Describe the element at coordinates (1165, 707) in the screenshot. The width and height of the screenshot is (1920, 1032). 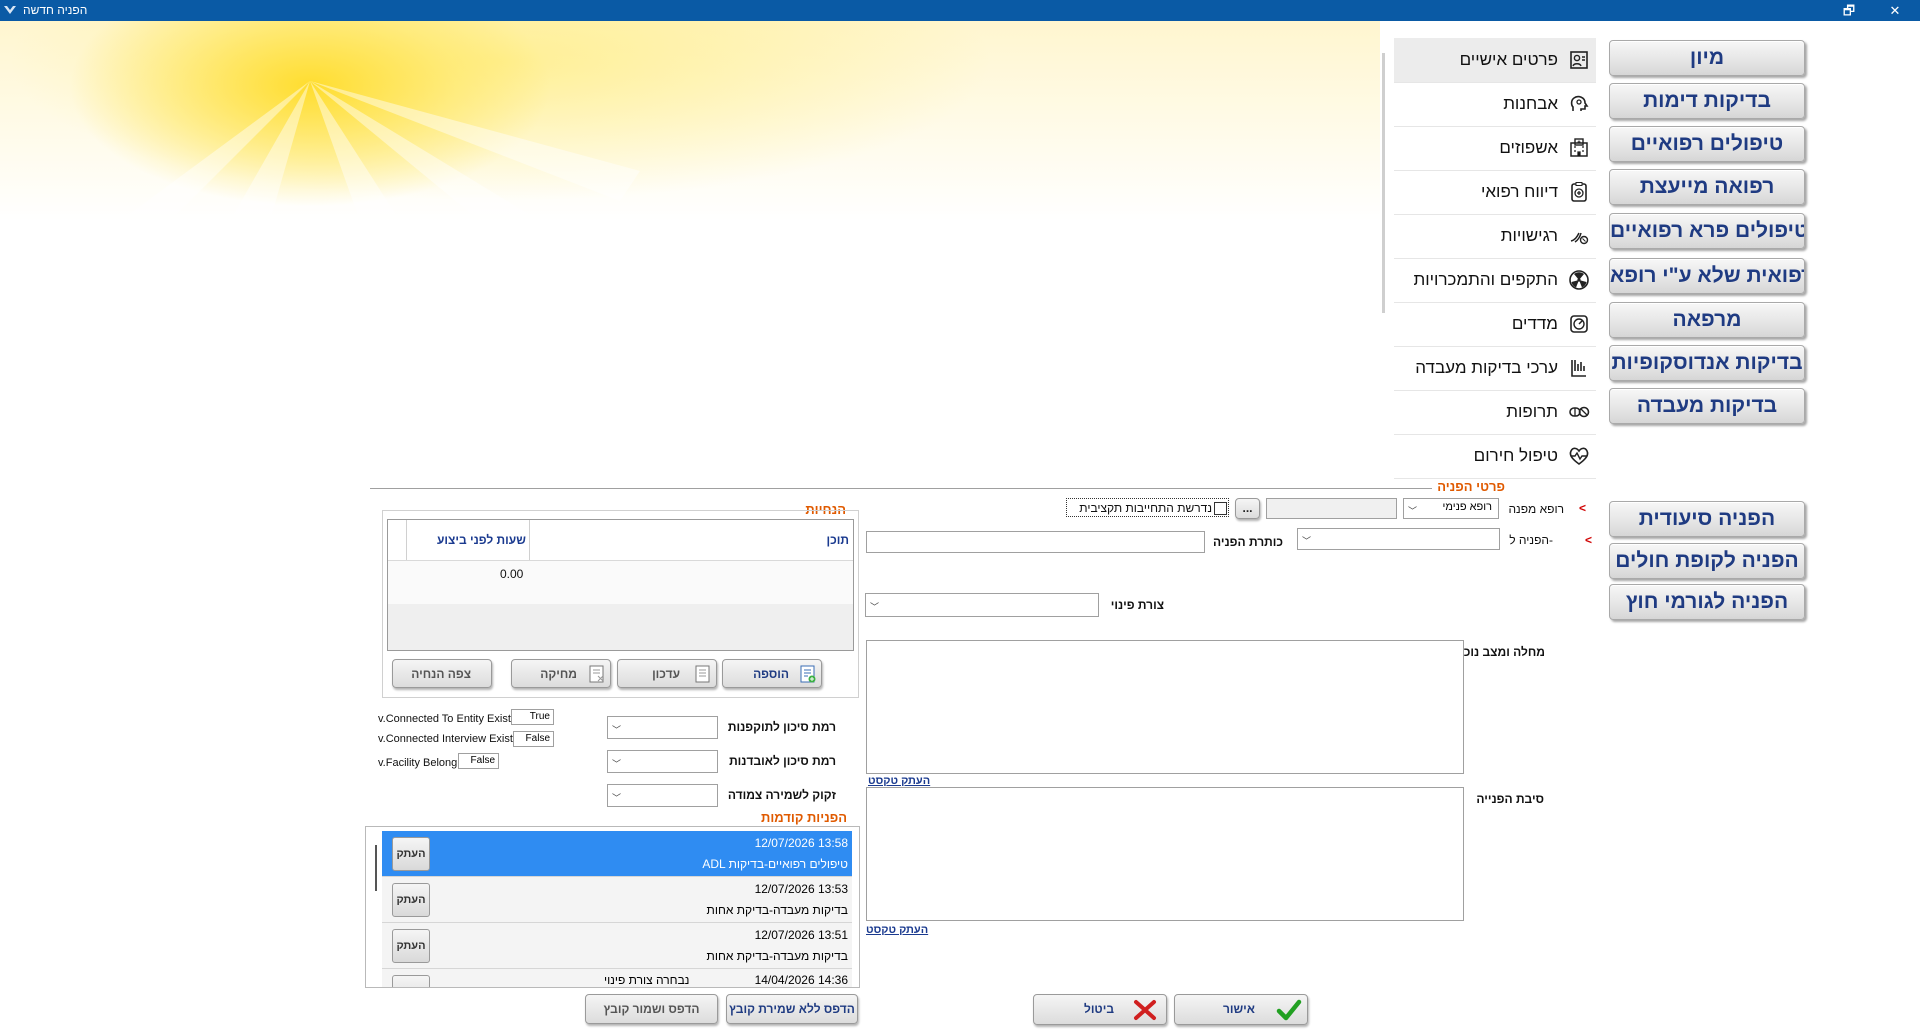
I see `current-condition-textarea` at that location.